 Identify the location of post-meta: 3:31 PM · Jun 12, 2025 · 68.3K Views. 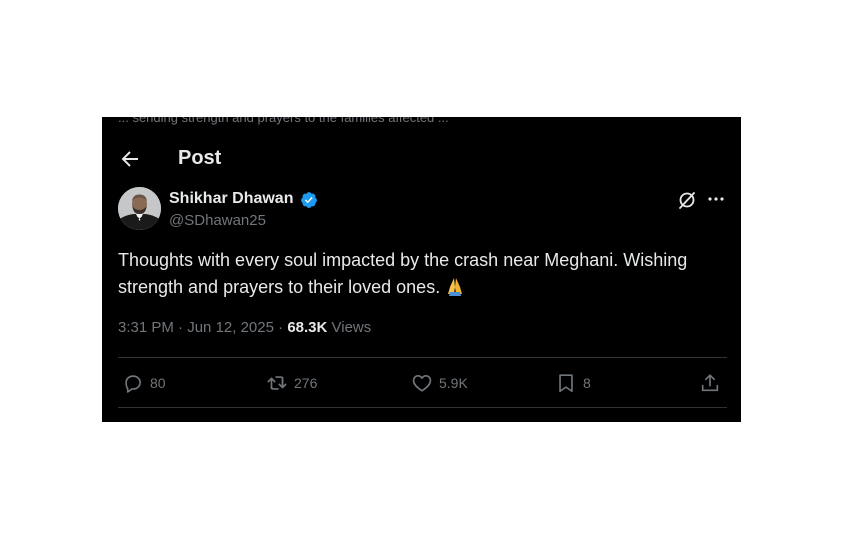
(244, 327).